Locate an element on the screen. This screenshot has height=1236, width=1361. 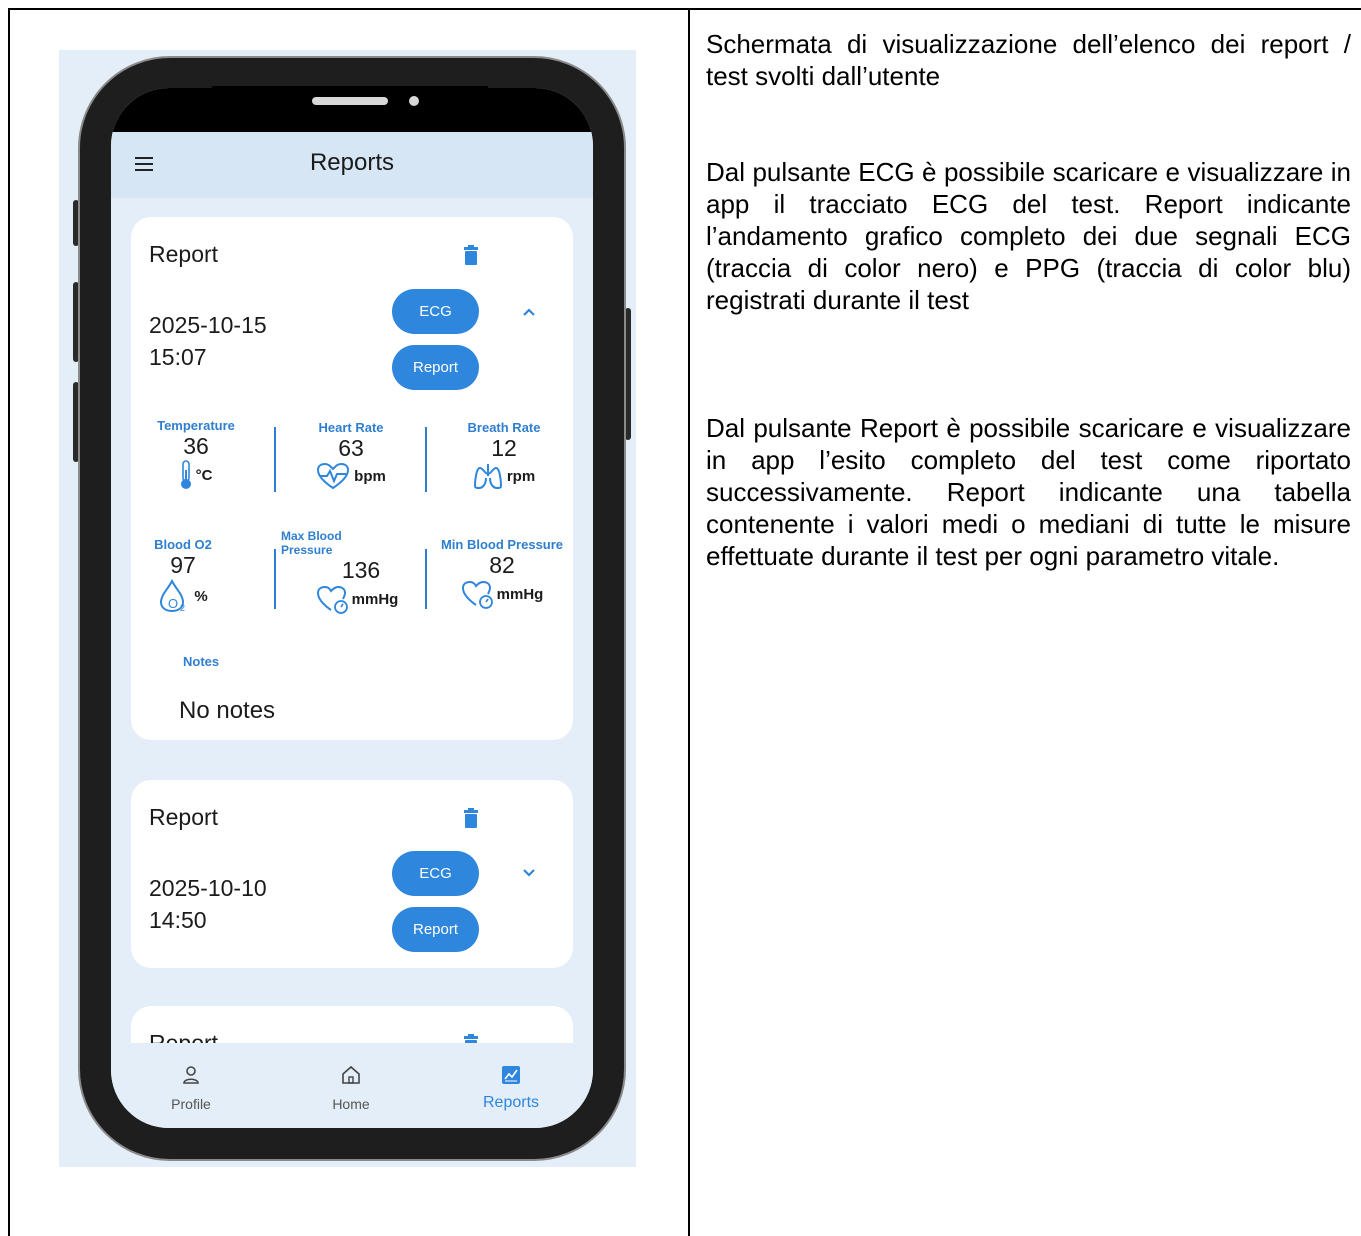
chart-icon is located at coordinates (511, 1075).